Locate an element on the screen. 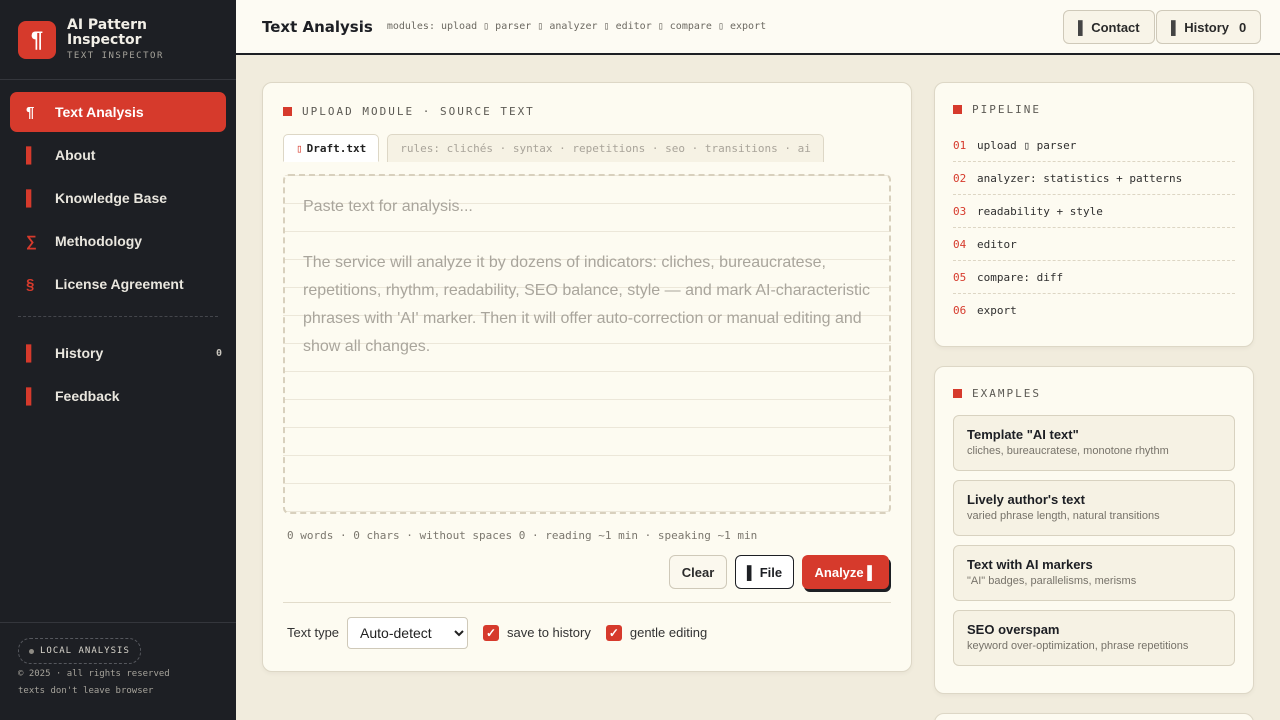 This screenshot has height=720, width=1280. sidebar-item-label: About is located at coordinates (75, 155).